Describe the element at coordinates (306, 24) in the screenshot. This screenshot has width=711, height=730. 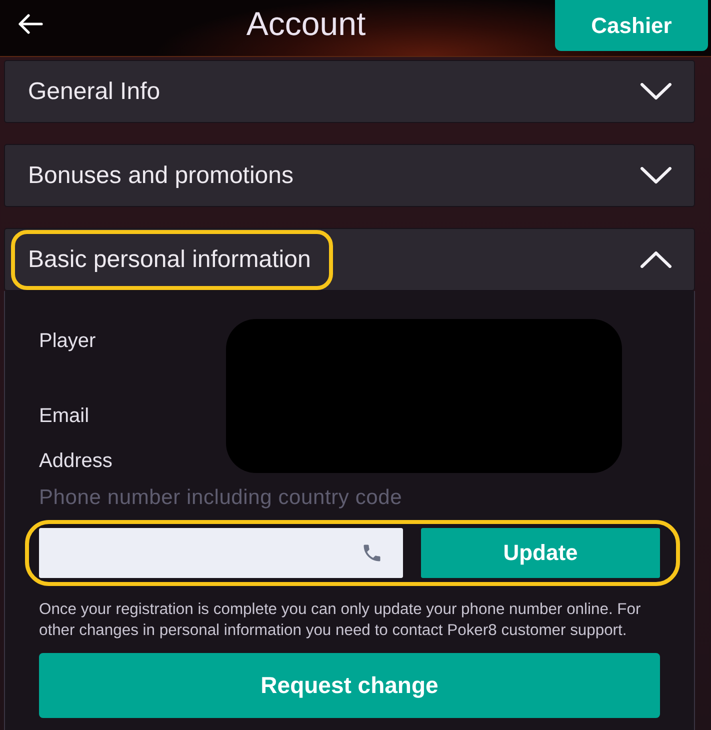
I see `page-title: Account` at that location.